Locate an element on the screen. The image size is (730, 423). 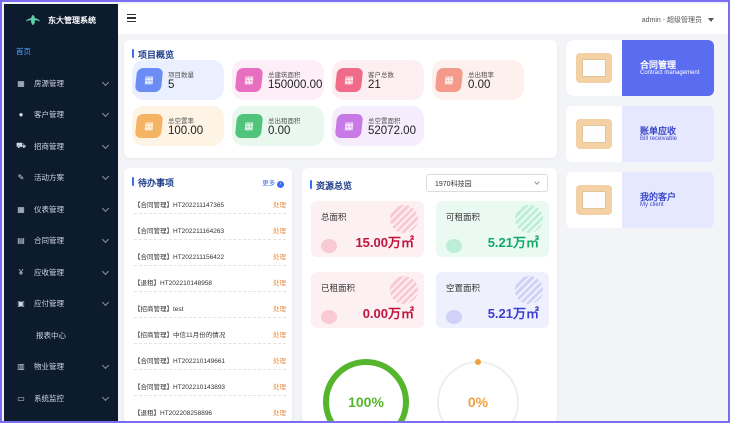
sidebar-item-2: ● 客户管理 is located at coordinates (61, 115).